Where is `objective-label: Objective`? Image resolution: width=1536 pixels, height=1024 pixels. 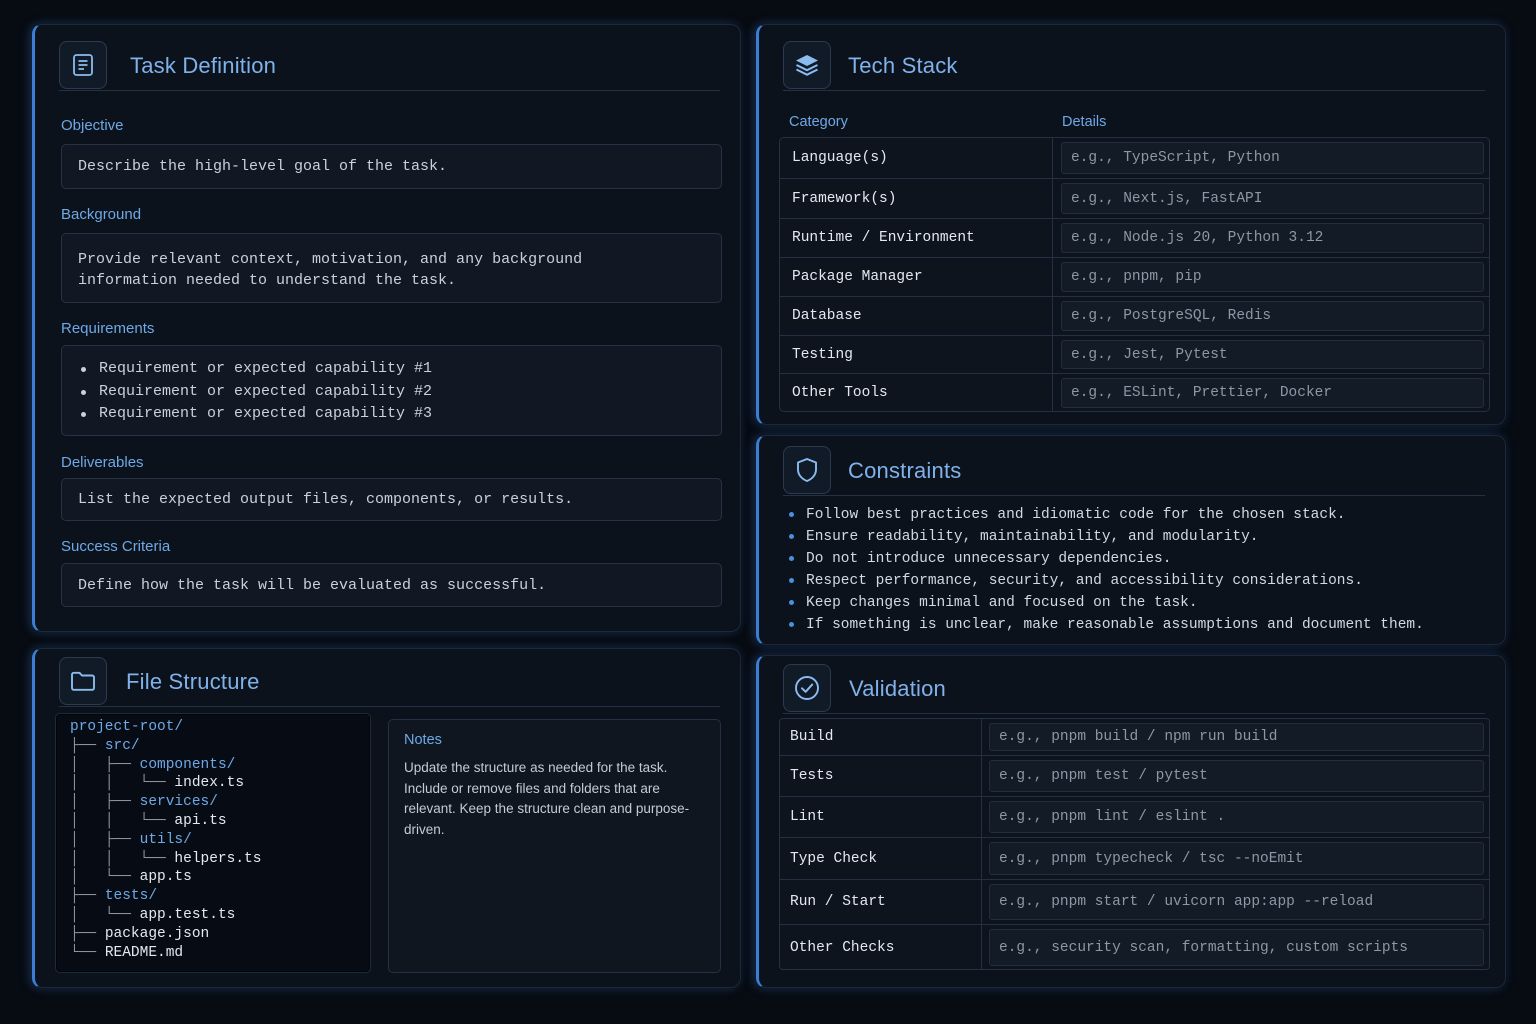 objective-label: Objective is located at coordinates (92, 125).